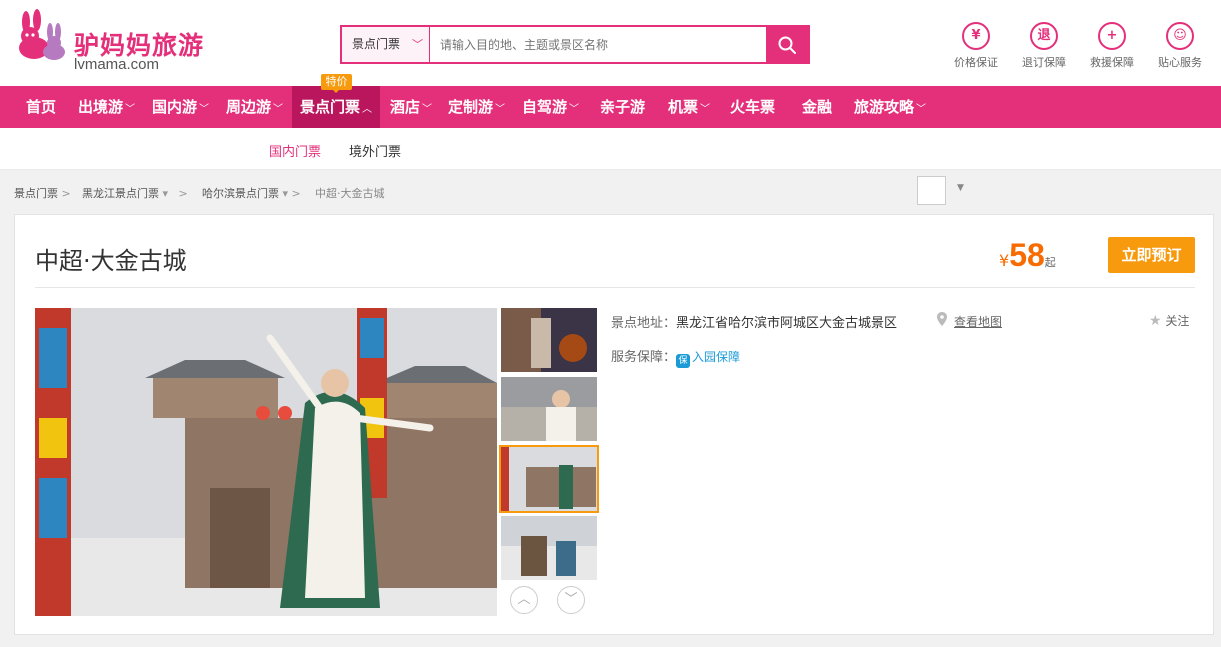 This screenshot has height=647, width=1221. Describe the element at coordinates (978, 321) in the screenshot. I see `view-map-link: 查看地图` at that location.